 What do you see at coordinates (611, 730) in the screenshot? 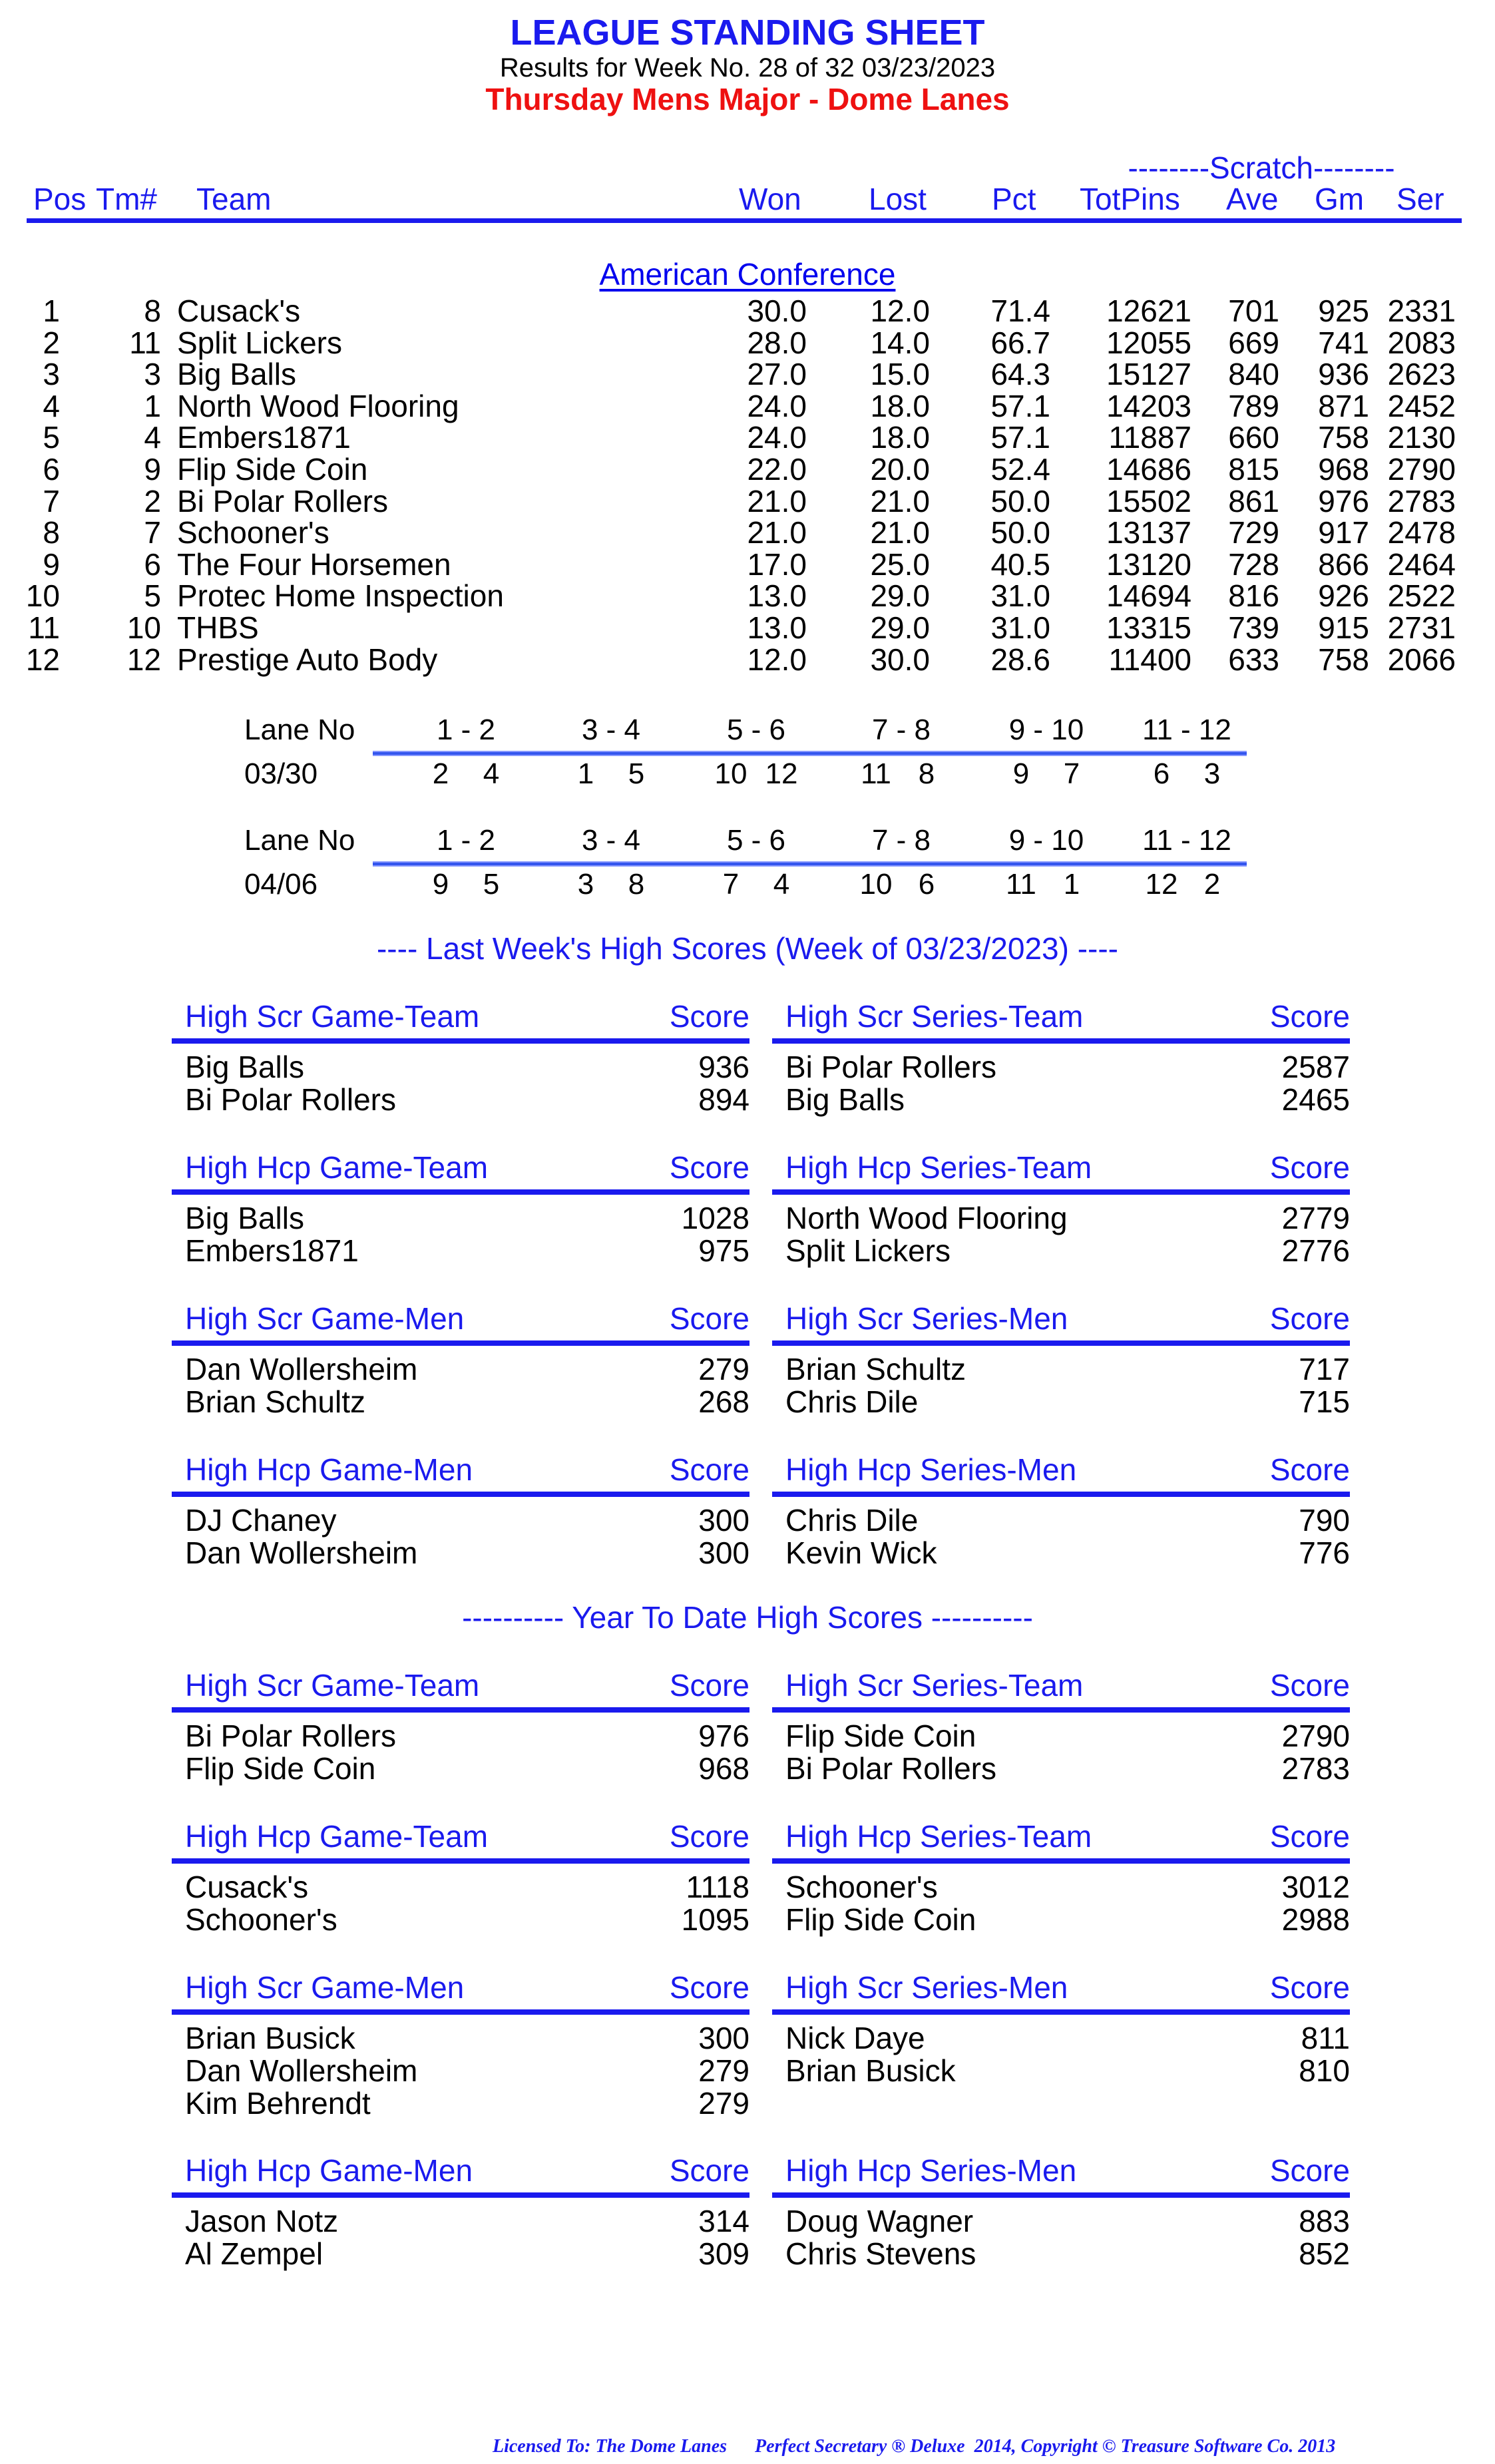
I see `lane-pair-label: 3 - 4` at bounding box center [611, 730].